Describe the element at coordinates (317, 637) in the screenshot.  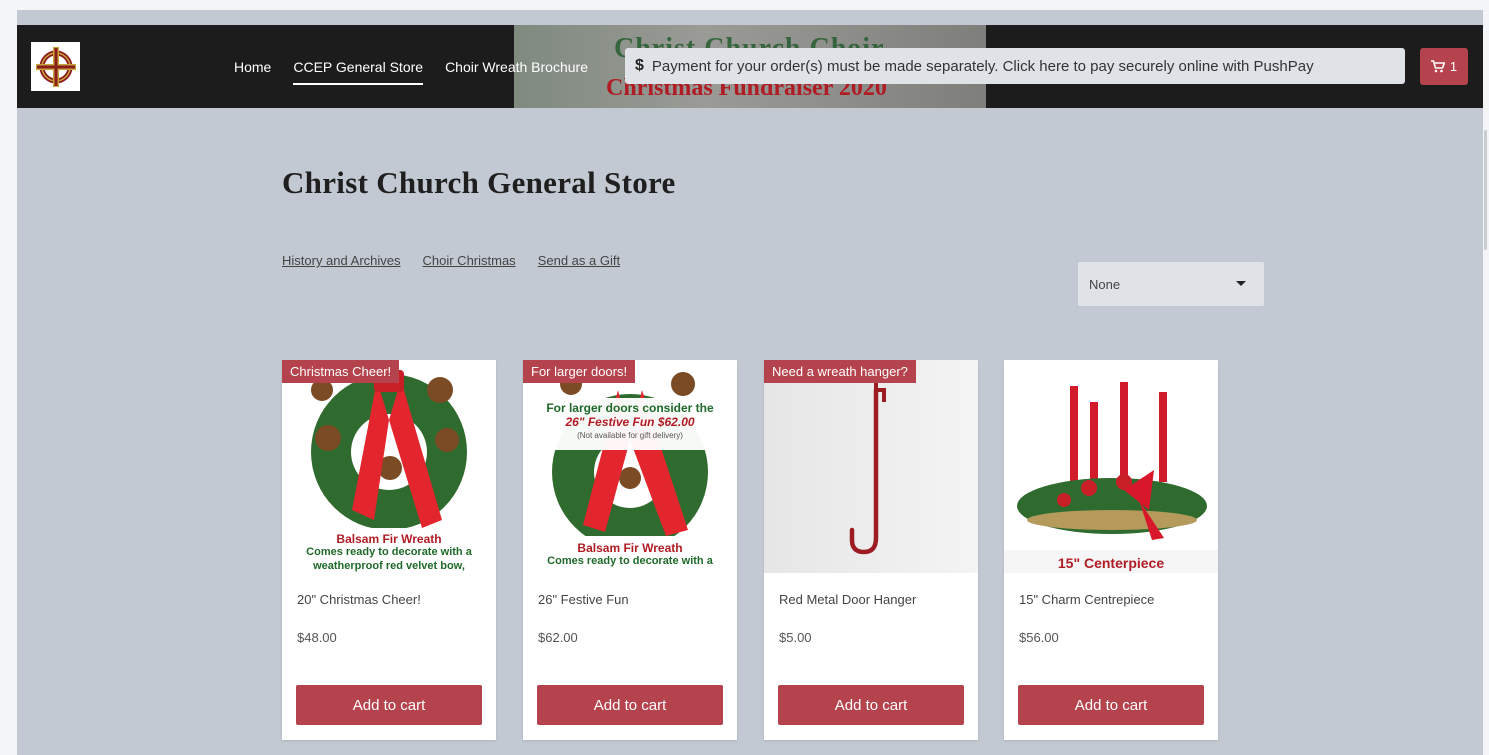
I see `product-price: $48.00` at that location.